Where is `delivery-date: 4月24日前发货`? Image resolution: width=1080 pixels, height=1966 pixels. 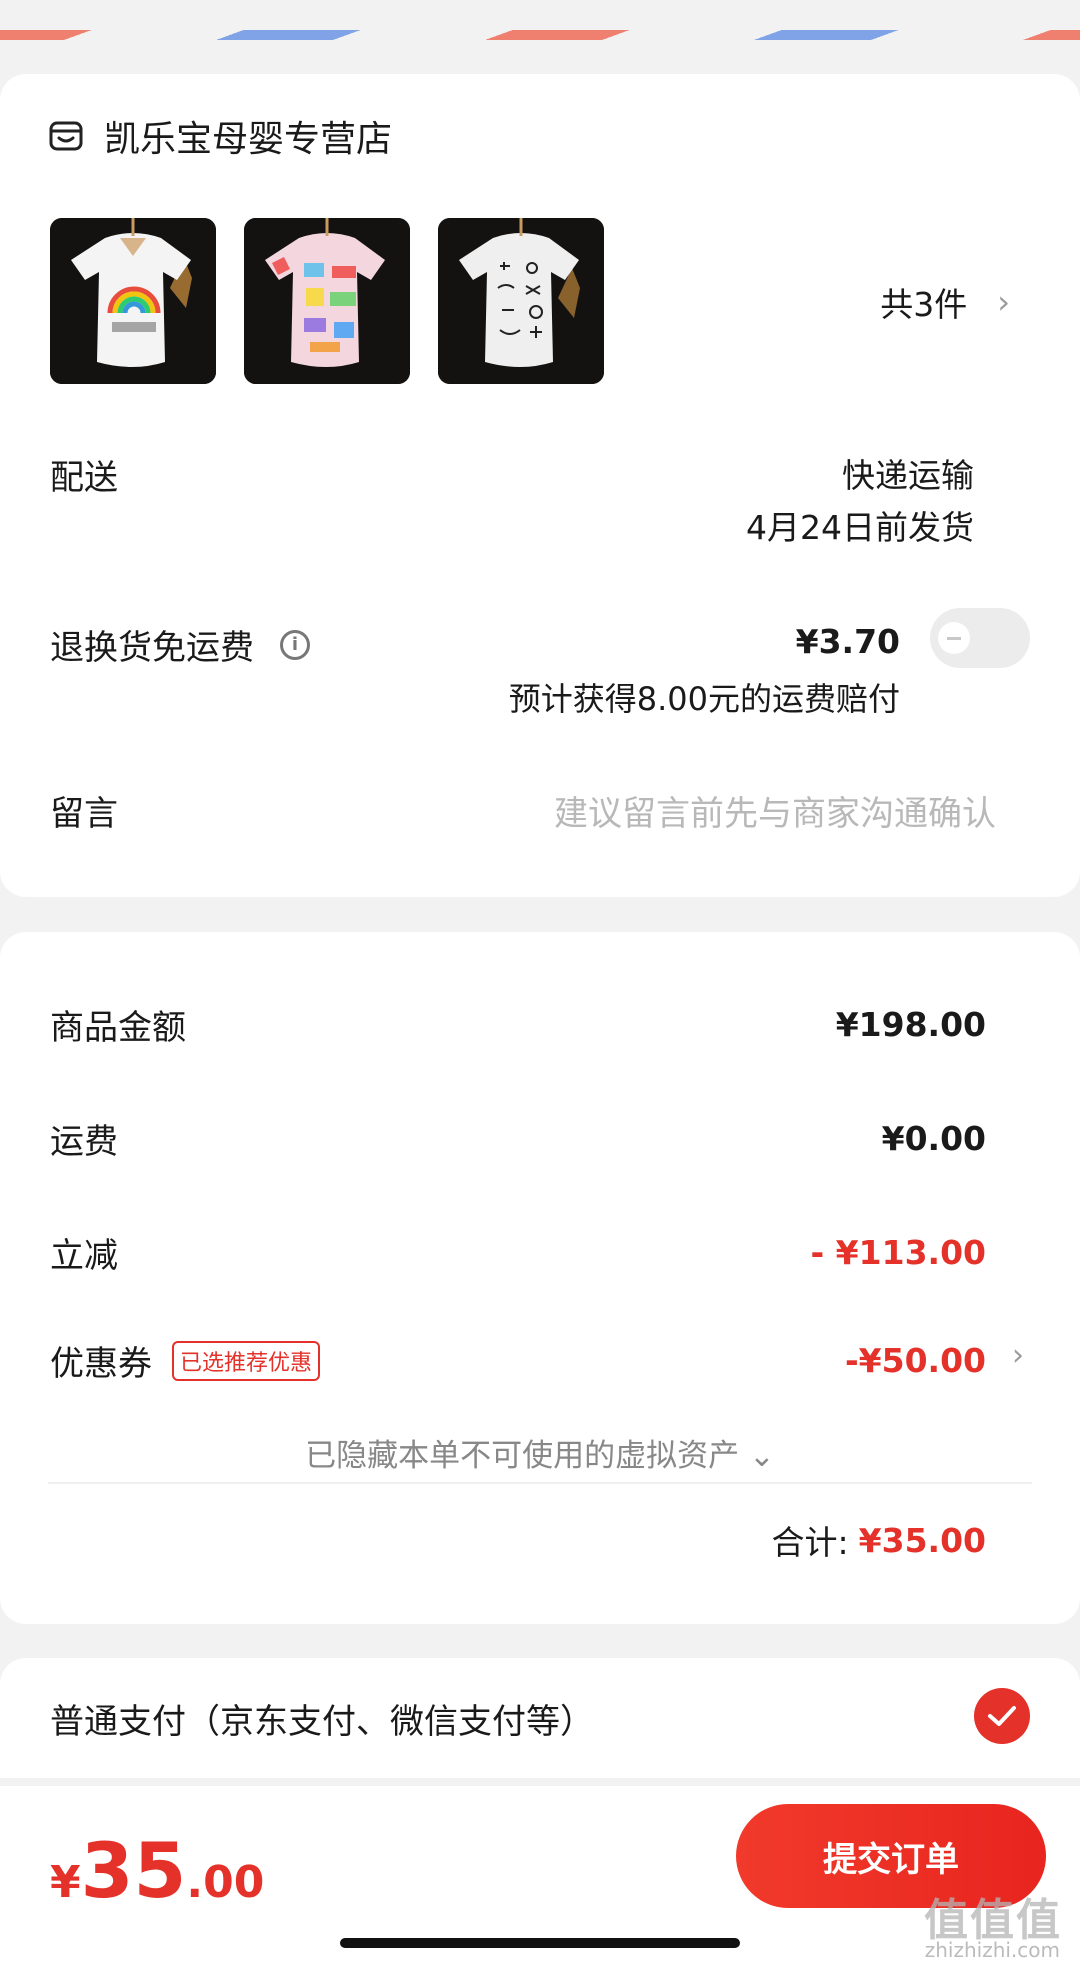
delivery-date: 4月24日前发货 is located at coordinates (860, 527).